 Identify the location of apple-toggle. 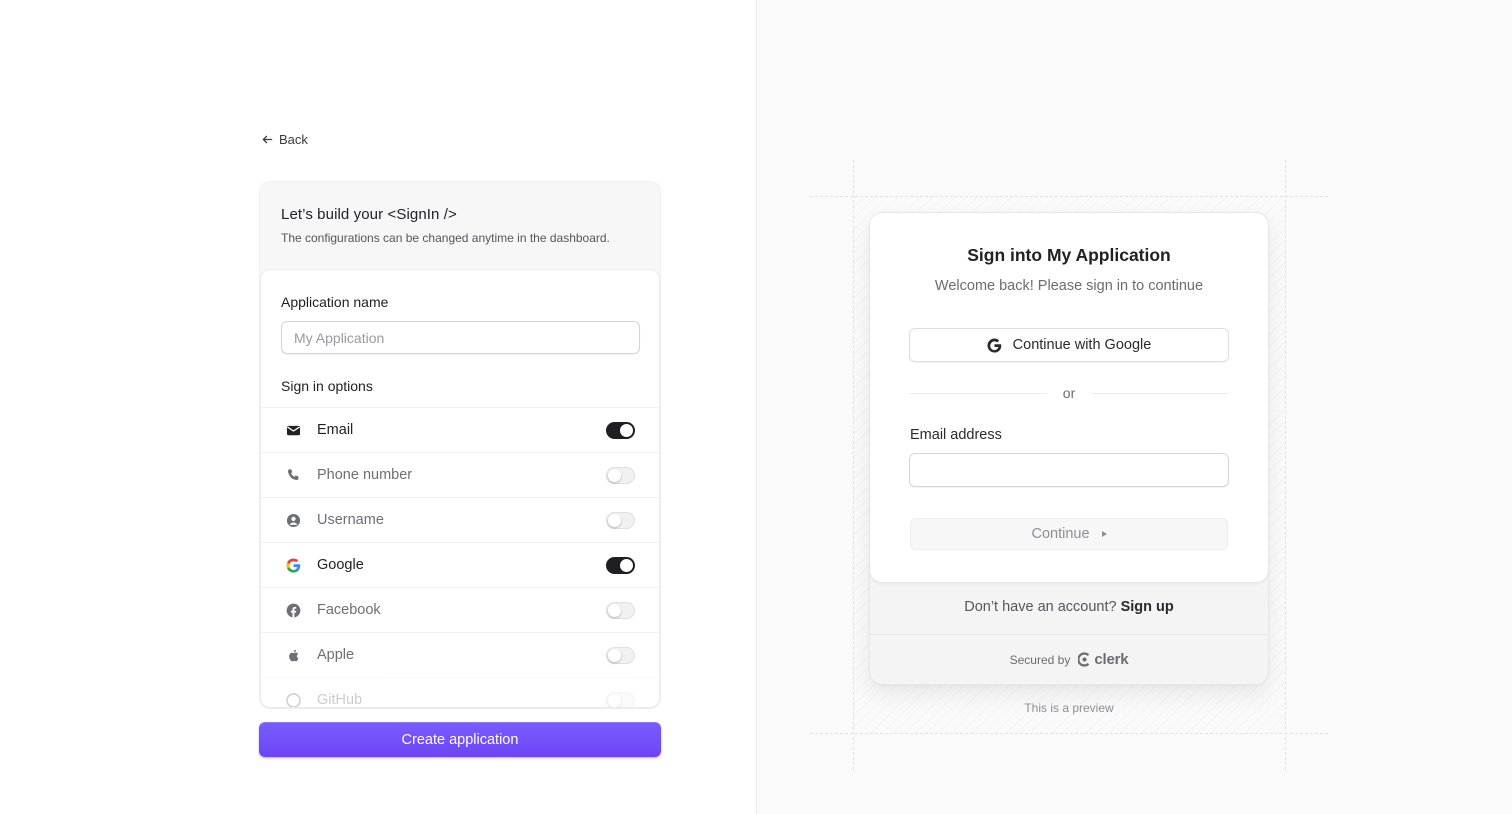
(620, 655).